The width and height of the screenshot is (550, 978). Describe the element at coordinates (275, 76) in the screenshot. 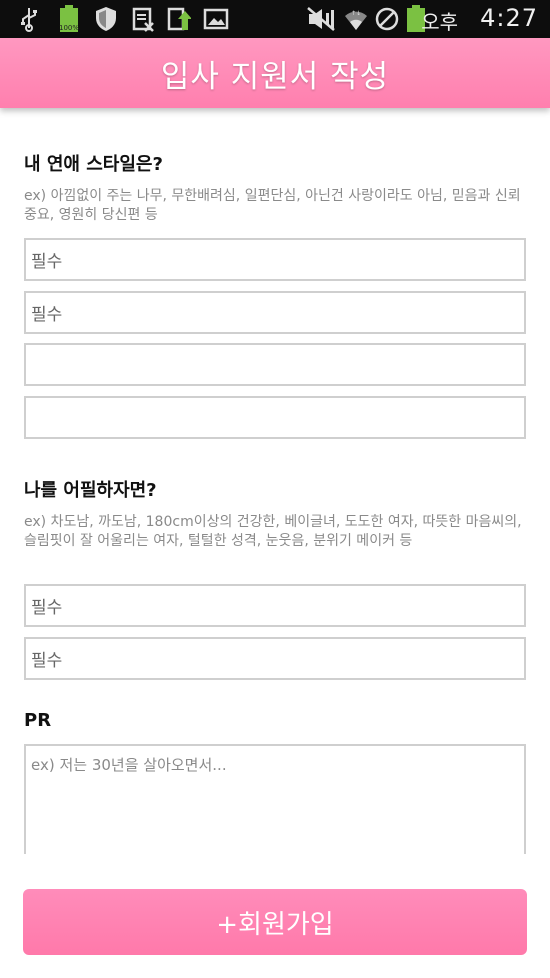

I see `page-title: 입사 지원서 작성` at that location.